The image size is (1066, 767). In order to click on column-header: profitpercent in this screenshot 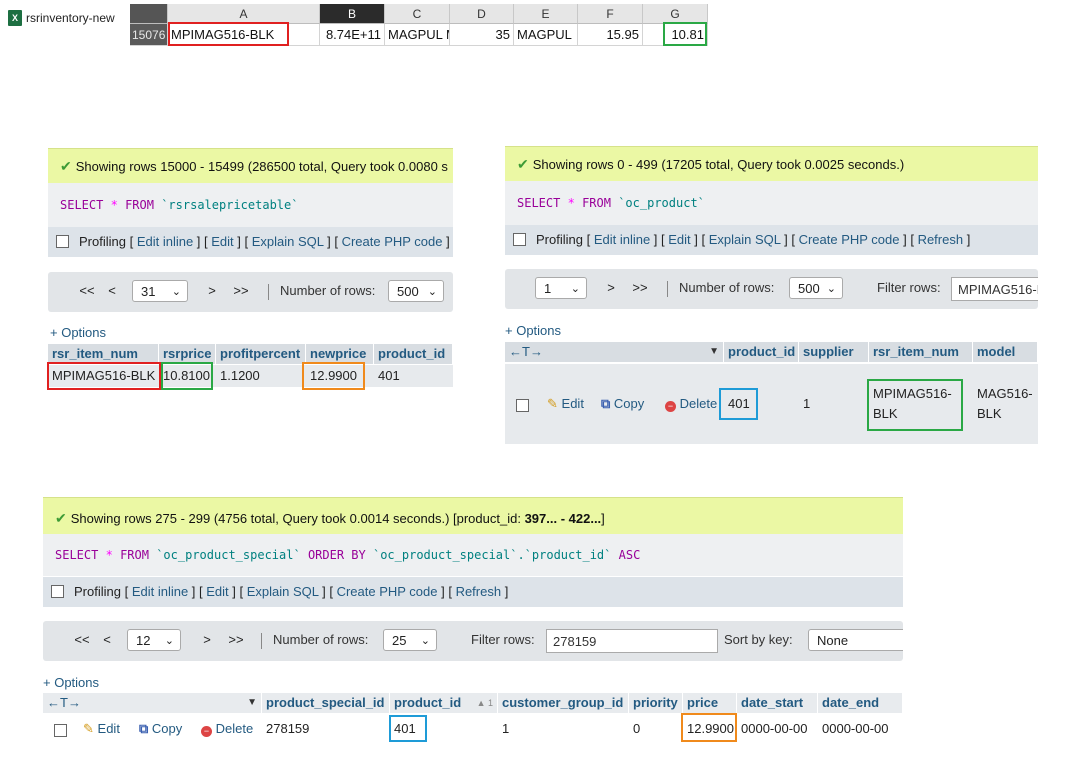, I will do `click(261, 354)`.